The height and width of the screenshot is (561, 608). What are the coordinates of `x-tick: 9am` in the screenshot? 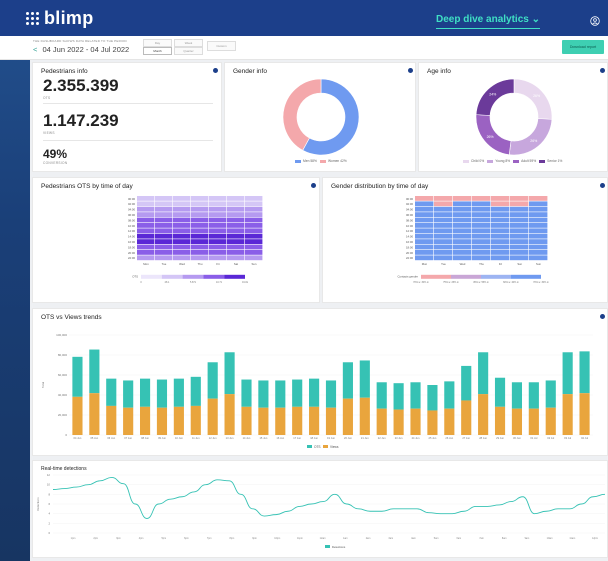 It's located at (527, 538).